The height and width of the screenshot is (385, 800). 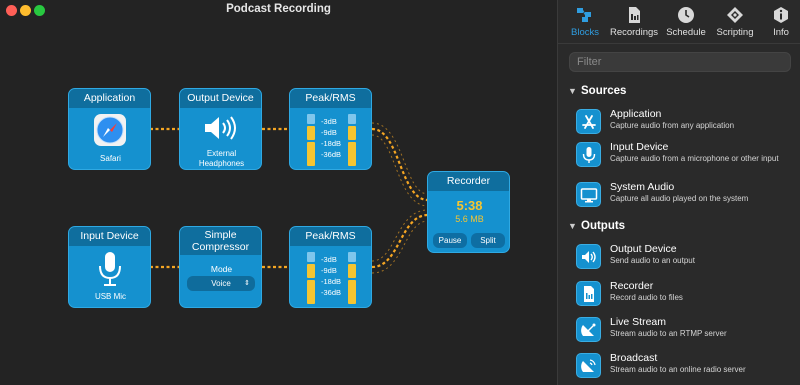 What do you see at coordinates (220, 98) in the screenshot?
I see `block-title: Output Device` at bounding box center [220, 98].